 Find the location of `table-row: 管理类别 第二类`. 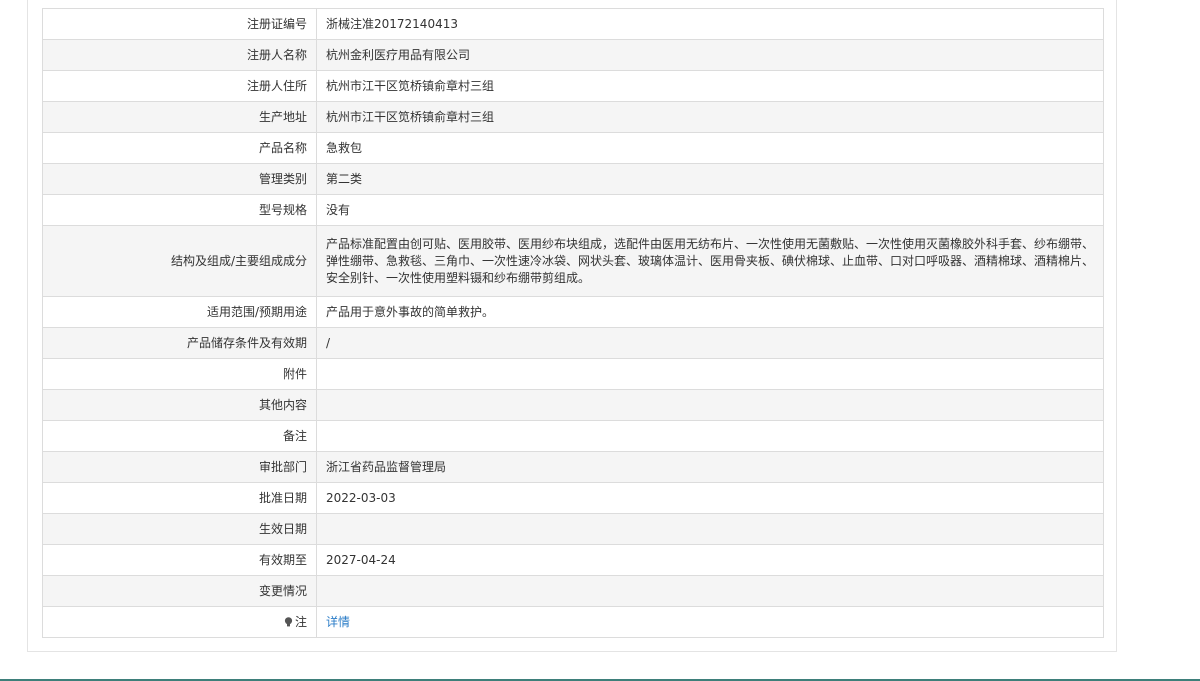

table-row: 管理类别 第二类 is located at coordinates (573, 179).